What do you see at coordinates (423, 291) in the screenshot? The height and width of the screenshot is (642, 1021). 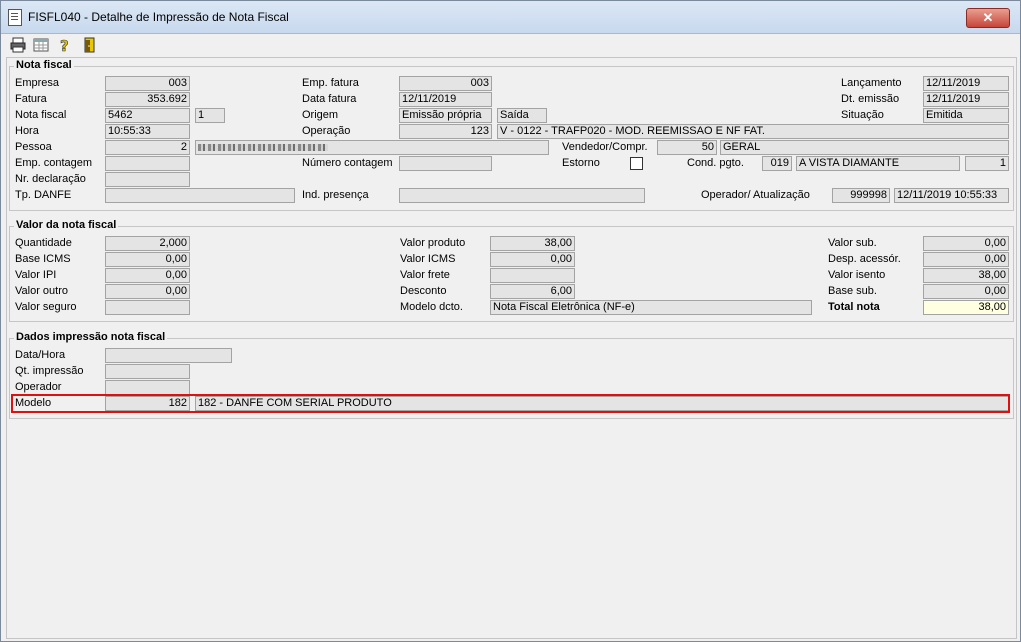 I see `label-desconto: Desconto` at bounding box center [423, 291].